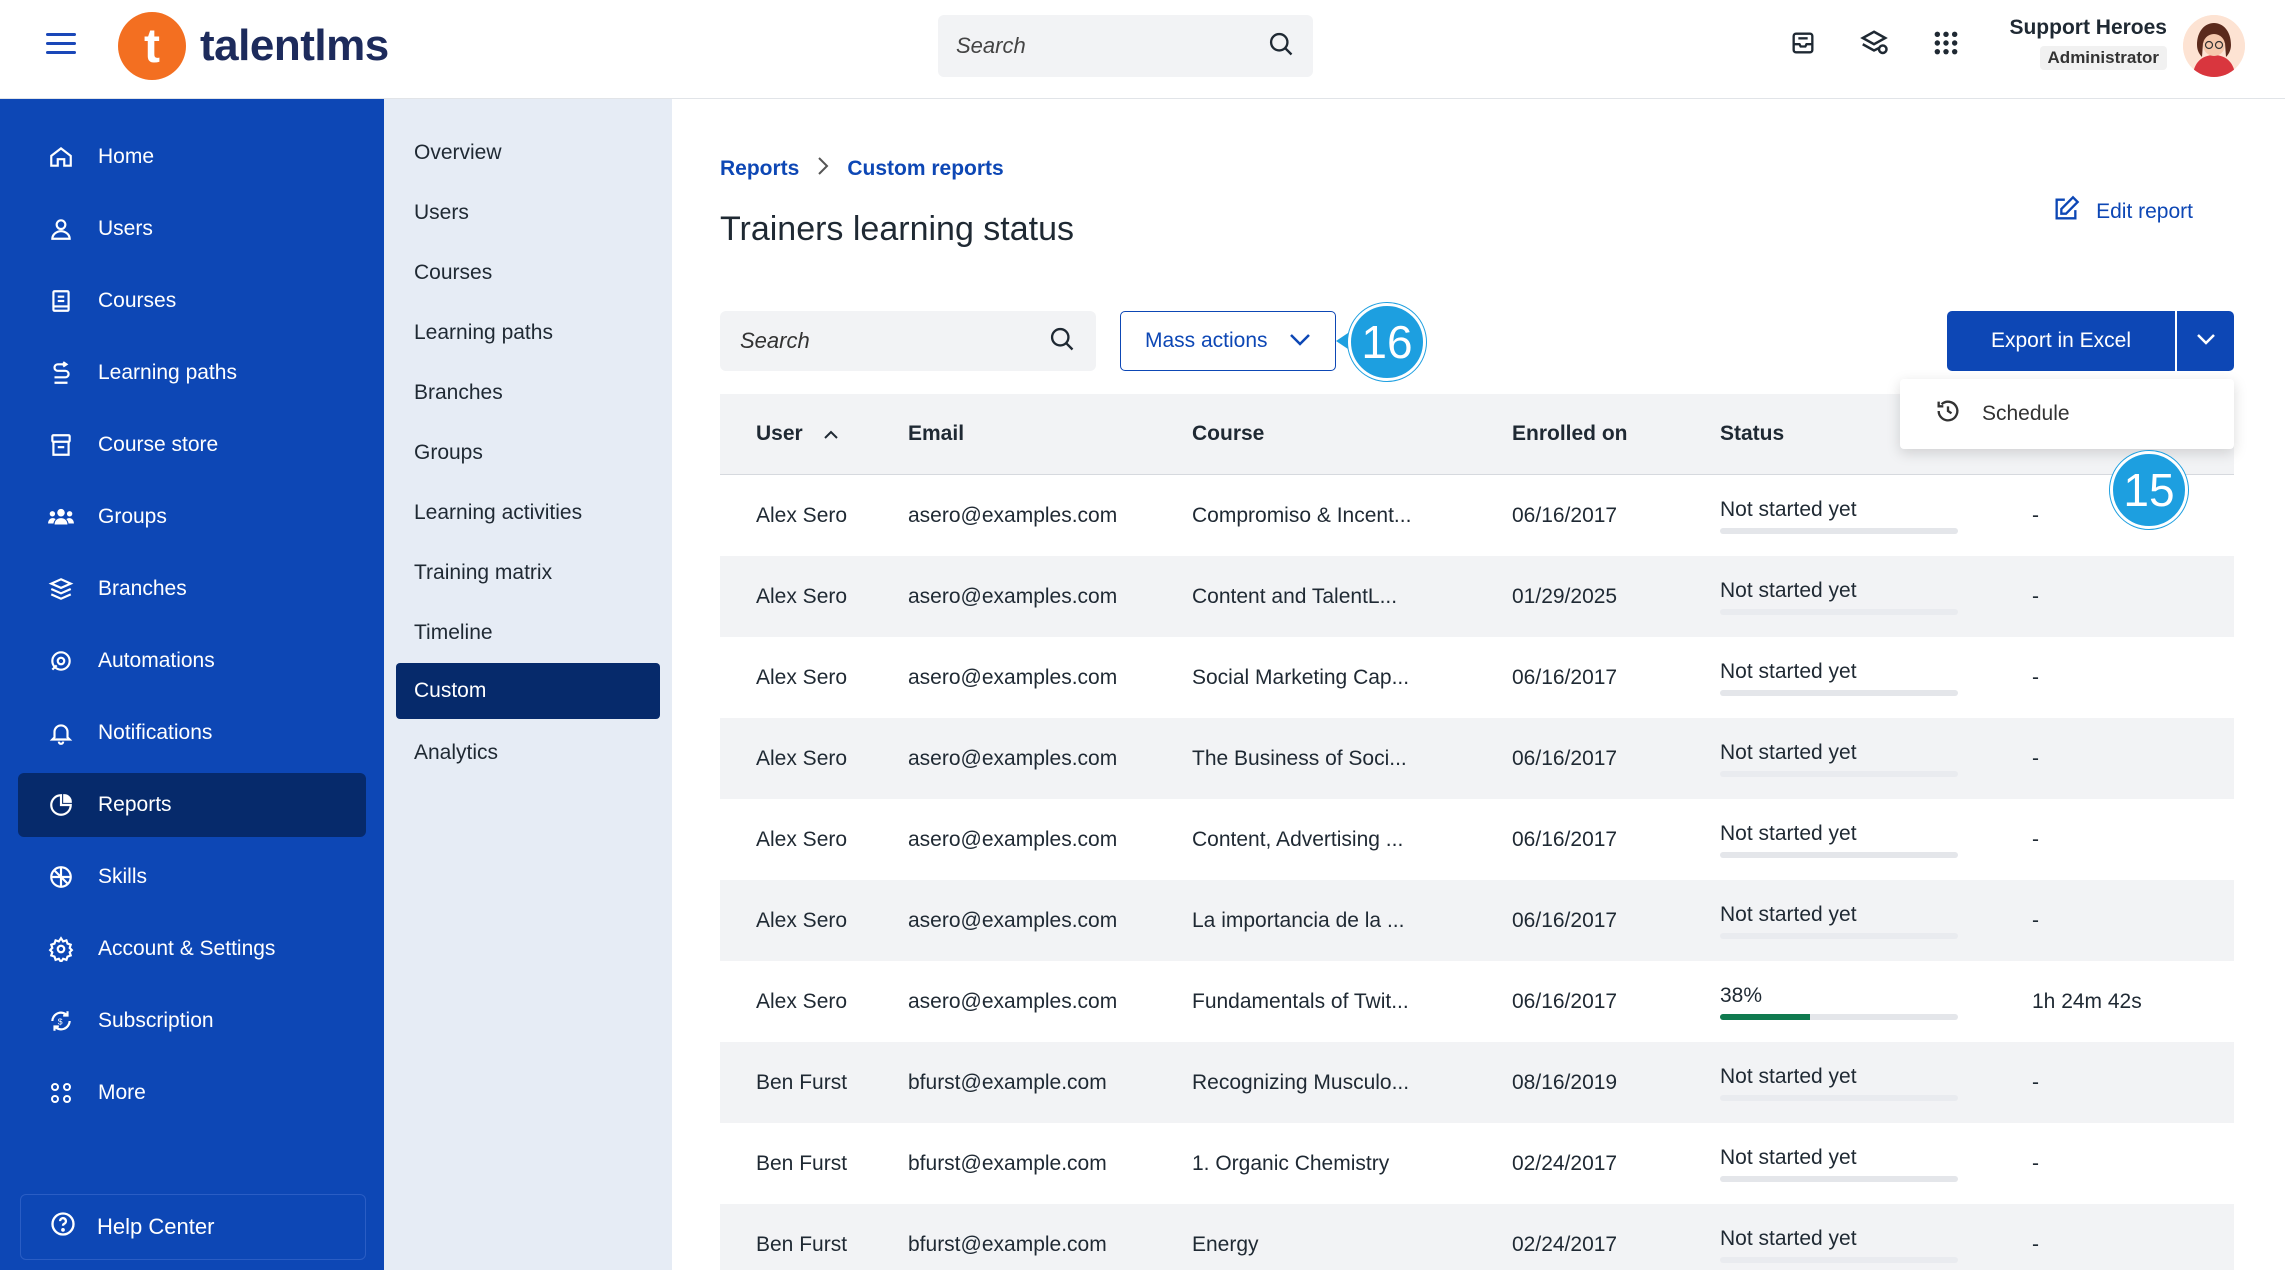  What do you see at coordinates (1013, 515) in the screenshot?
I see `cell-email: asero@examples.com` at bounding box center [1013, 515].